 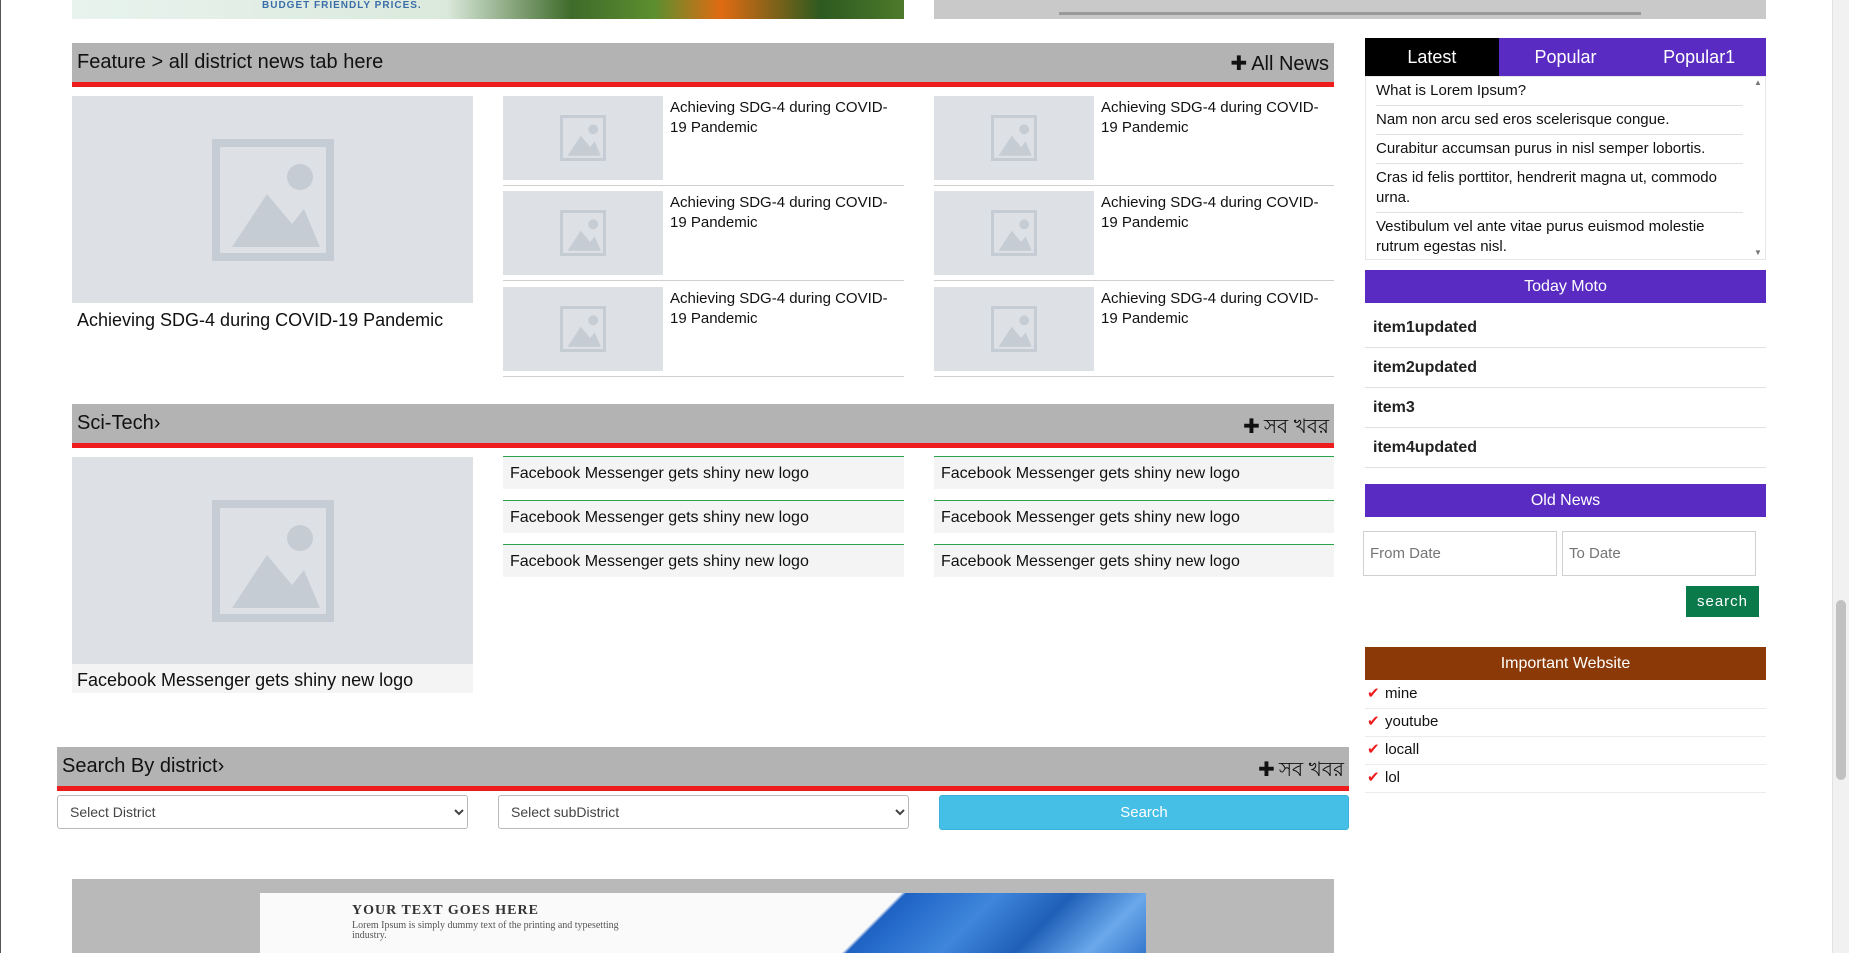 I want to click on important-website-header: Important Website, so click(x=1565, y=663).